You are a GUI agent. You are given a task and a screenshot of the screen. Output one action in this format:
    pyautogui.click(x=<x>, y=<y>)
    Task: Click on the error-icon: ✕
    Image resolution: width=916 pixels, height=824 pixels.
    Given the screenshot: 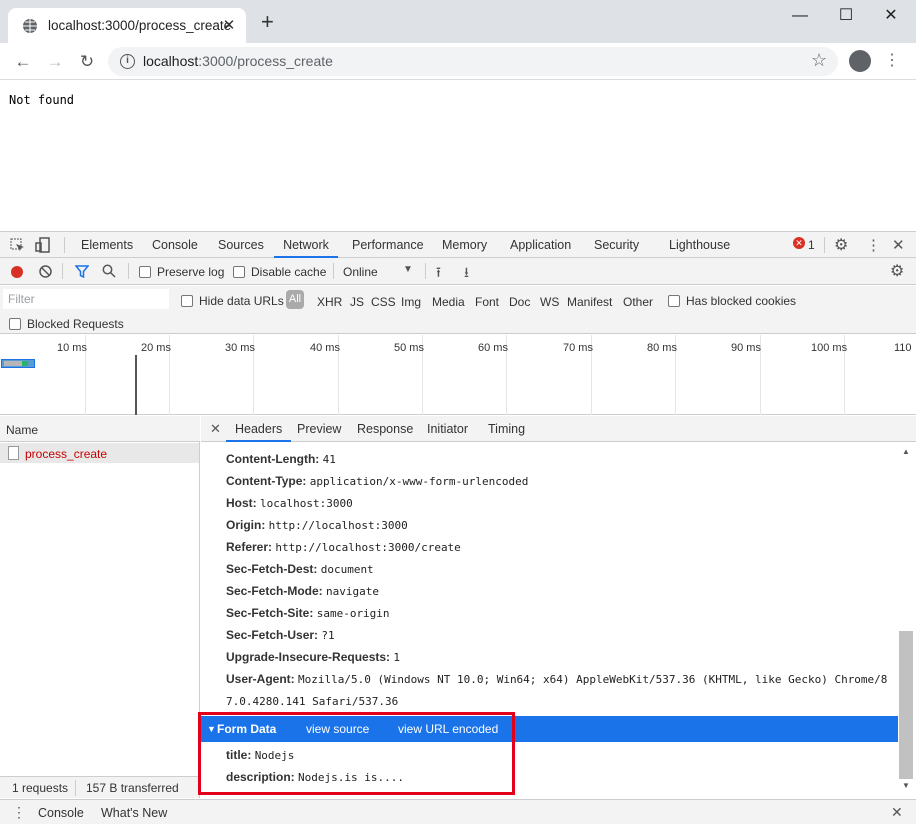 What is the action you would take?
    pyautogui.click(x=799, y=243)
    